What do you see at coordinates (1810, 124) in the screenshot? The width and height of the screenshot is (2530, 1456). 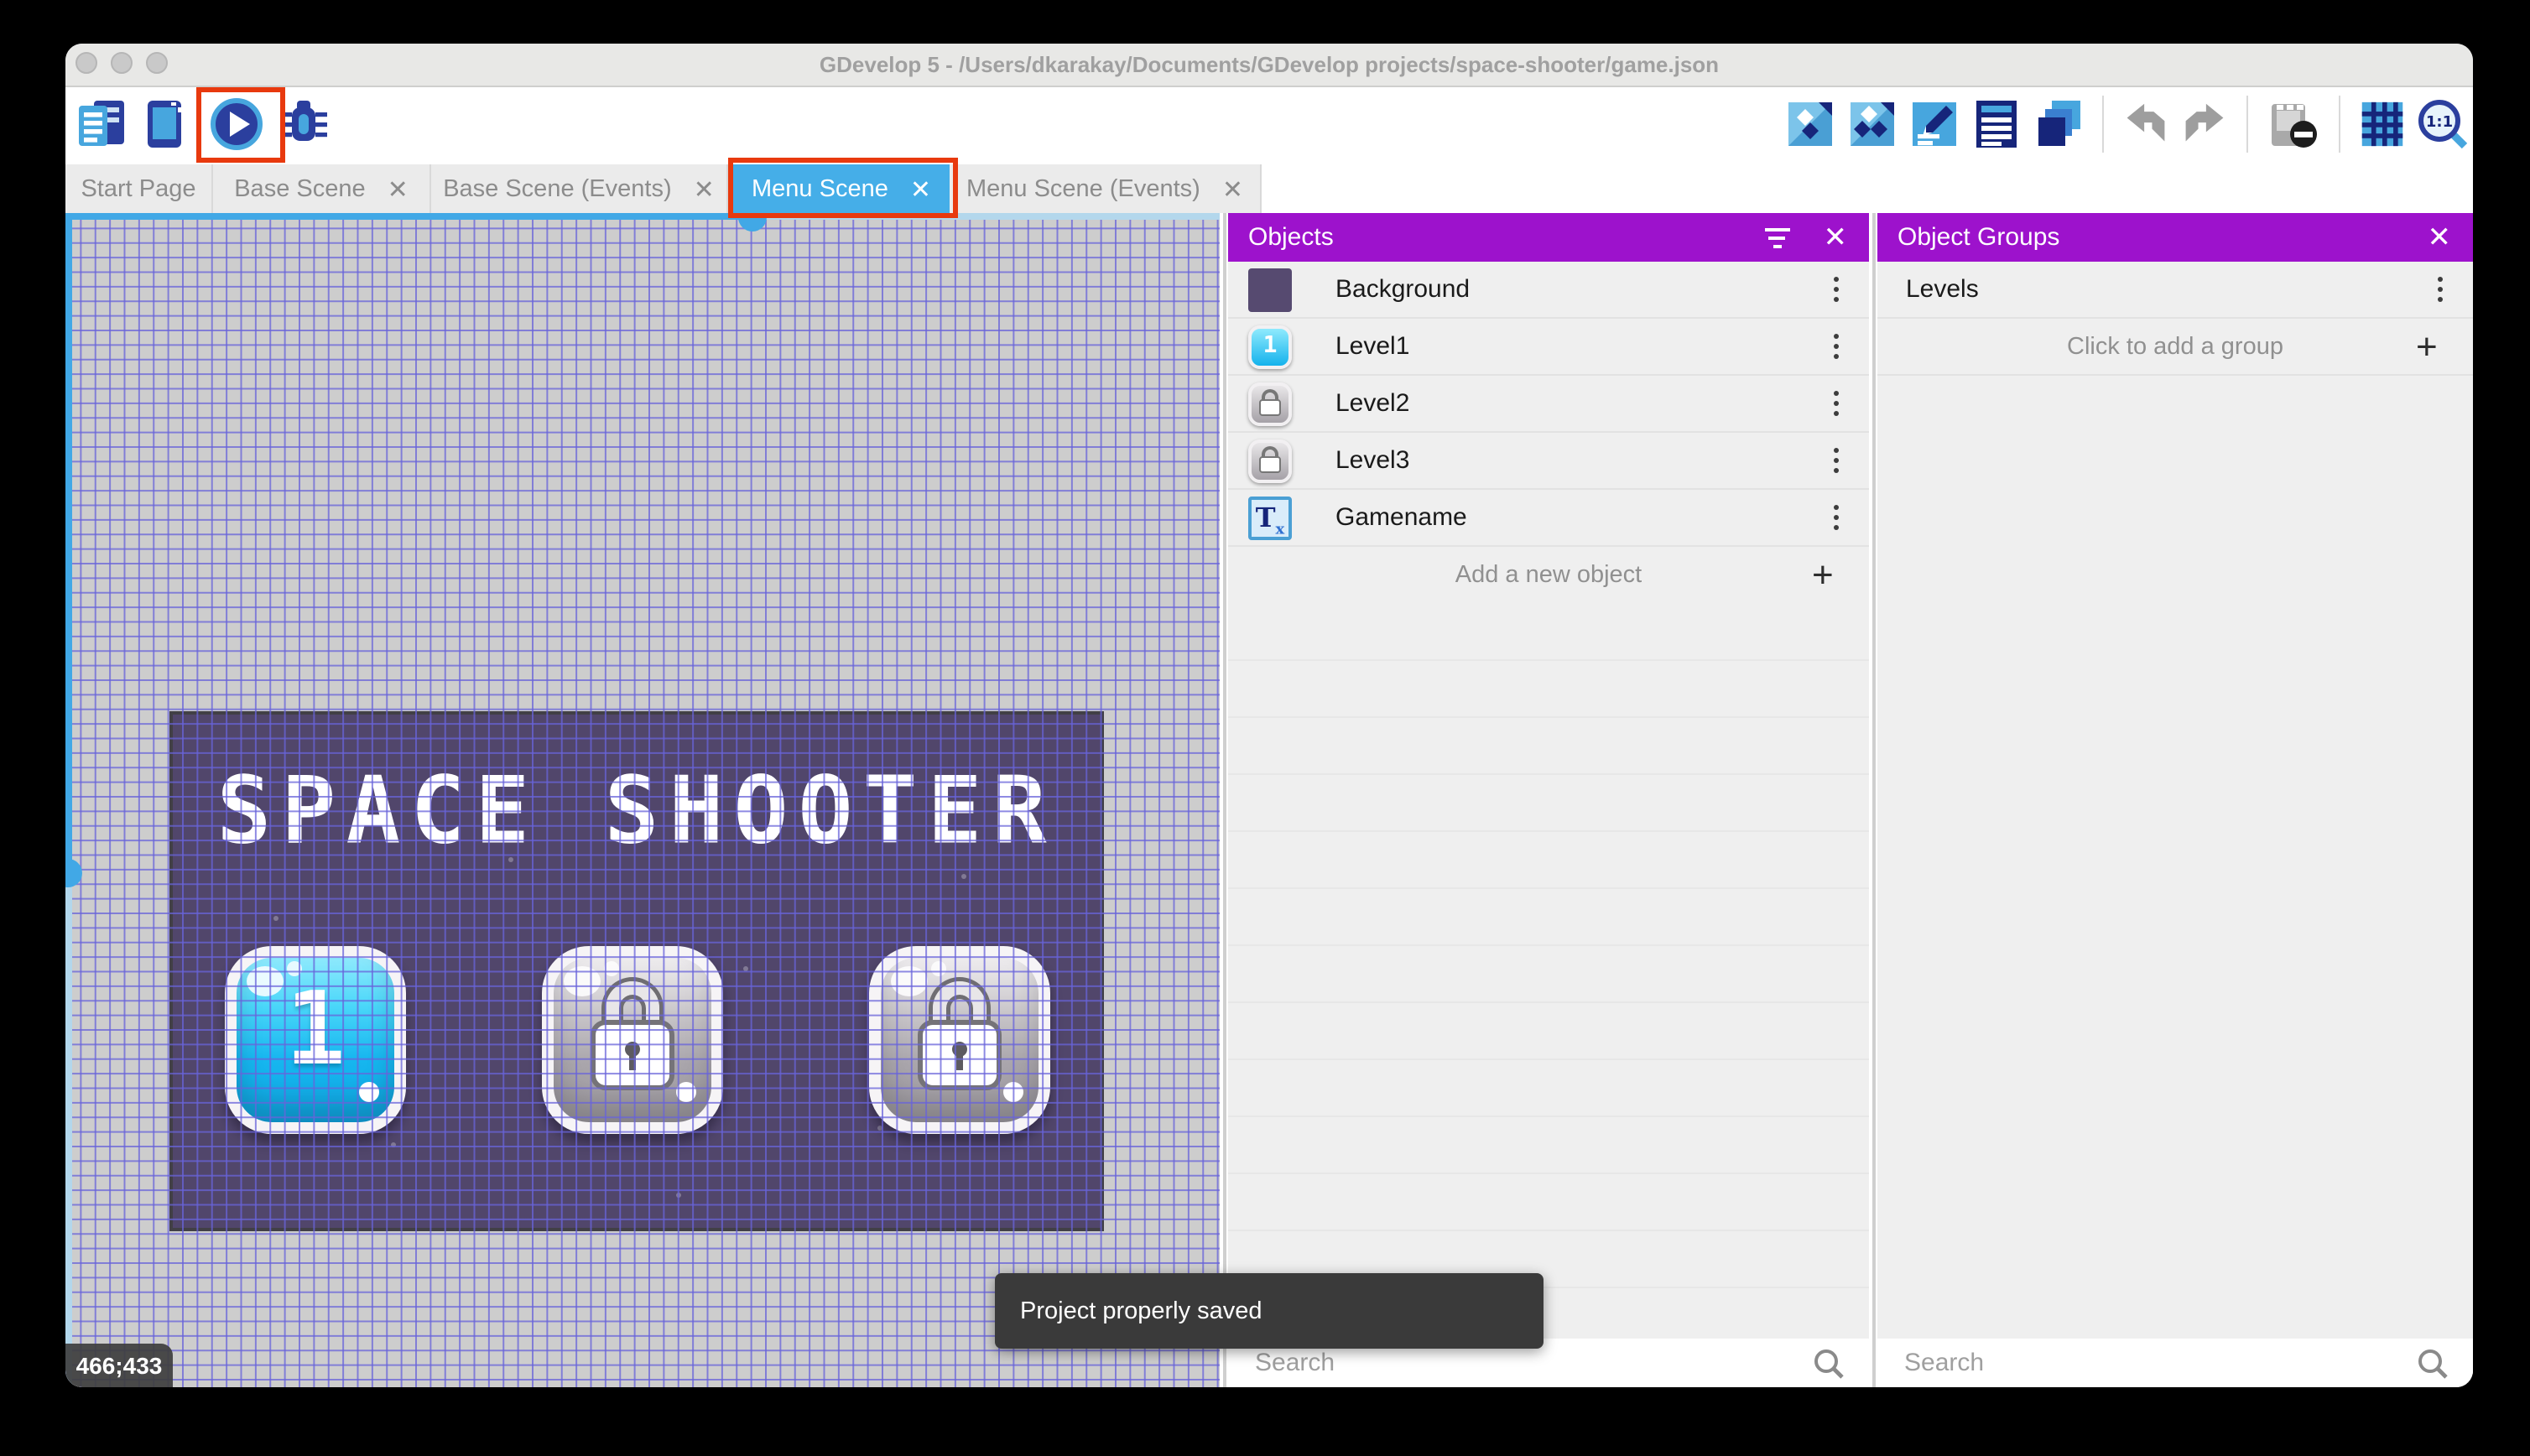 I see `add-object-icon` at bounding box center [1810, 124].